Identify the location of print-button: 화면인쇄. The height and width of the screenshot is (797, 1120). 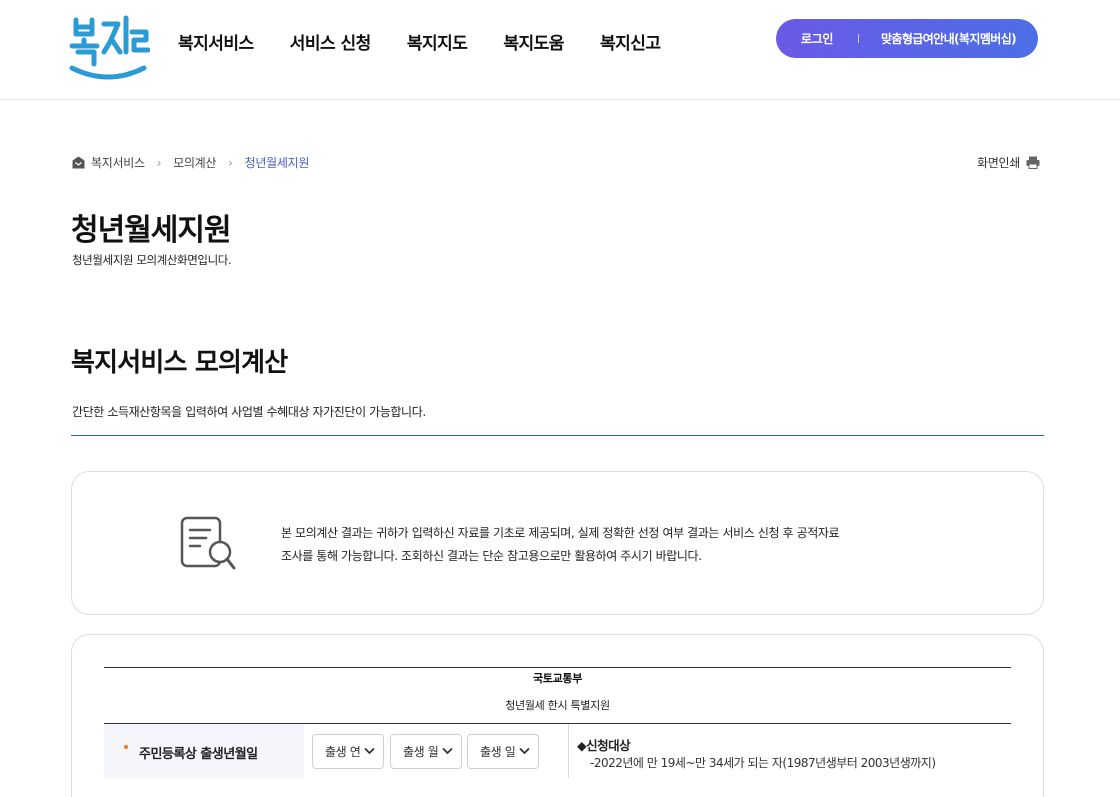
(1008, 162).